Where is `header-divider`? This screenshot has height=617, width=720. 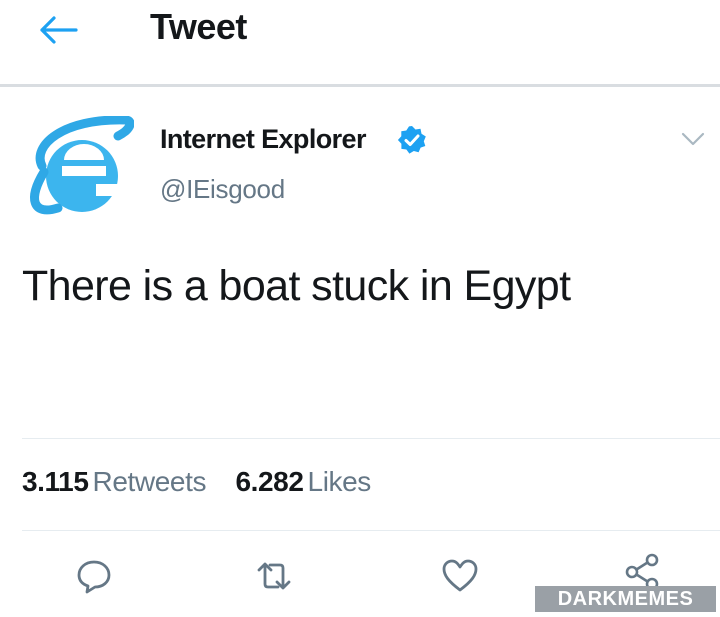 header-divider is located at coordinates (360, 85).